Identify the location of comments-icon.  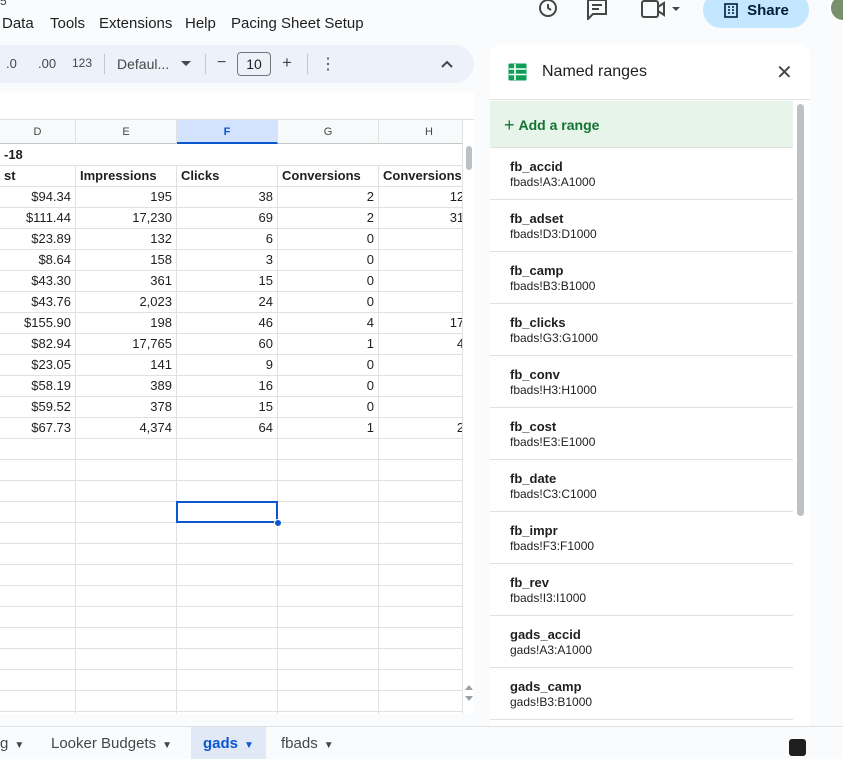
(597, 10).